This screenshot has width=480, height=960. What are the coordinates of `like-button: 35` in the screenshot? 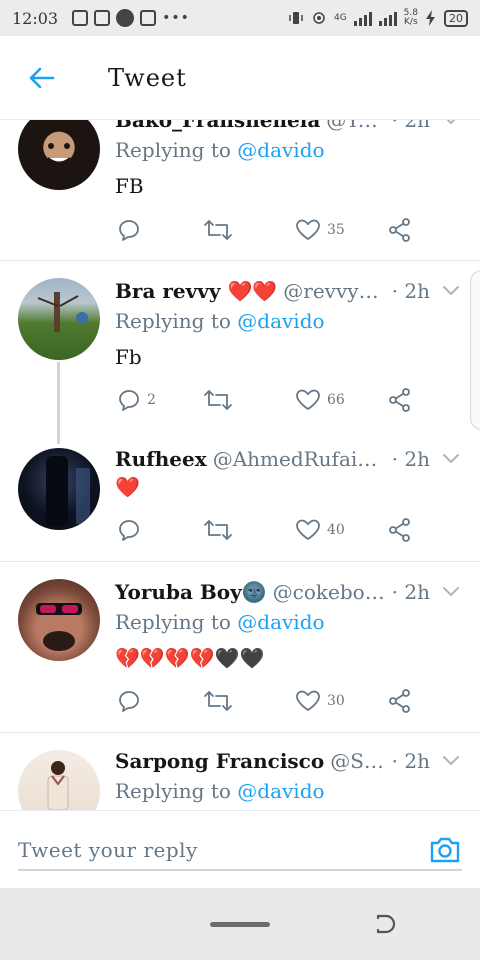 It's located at (320, 230).